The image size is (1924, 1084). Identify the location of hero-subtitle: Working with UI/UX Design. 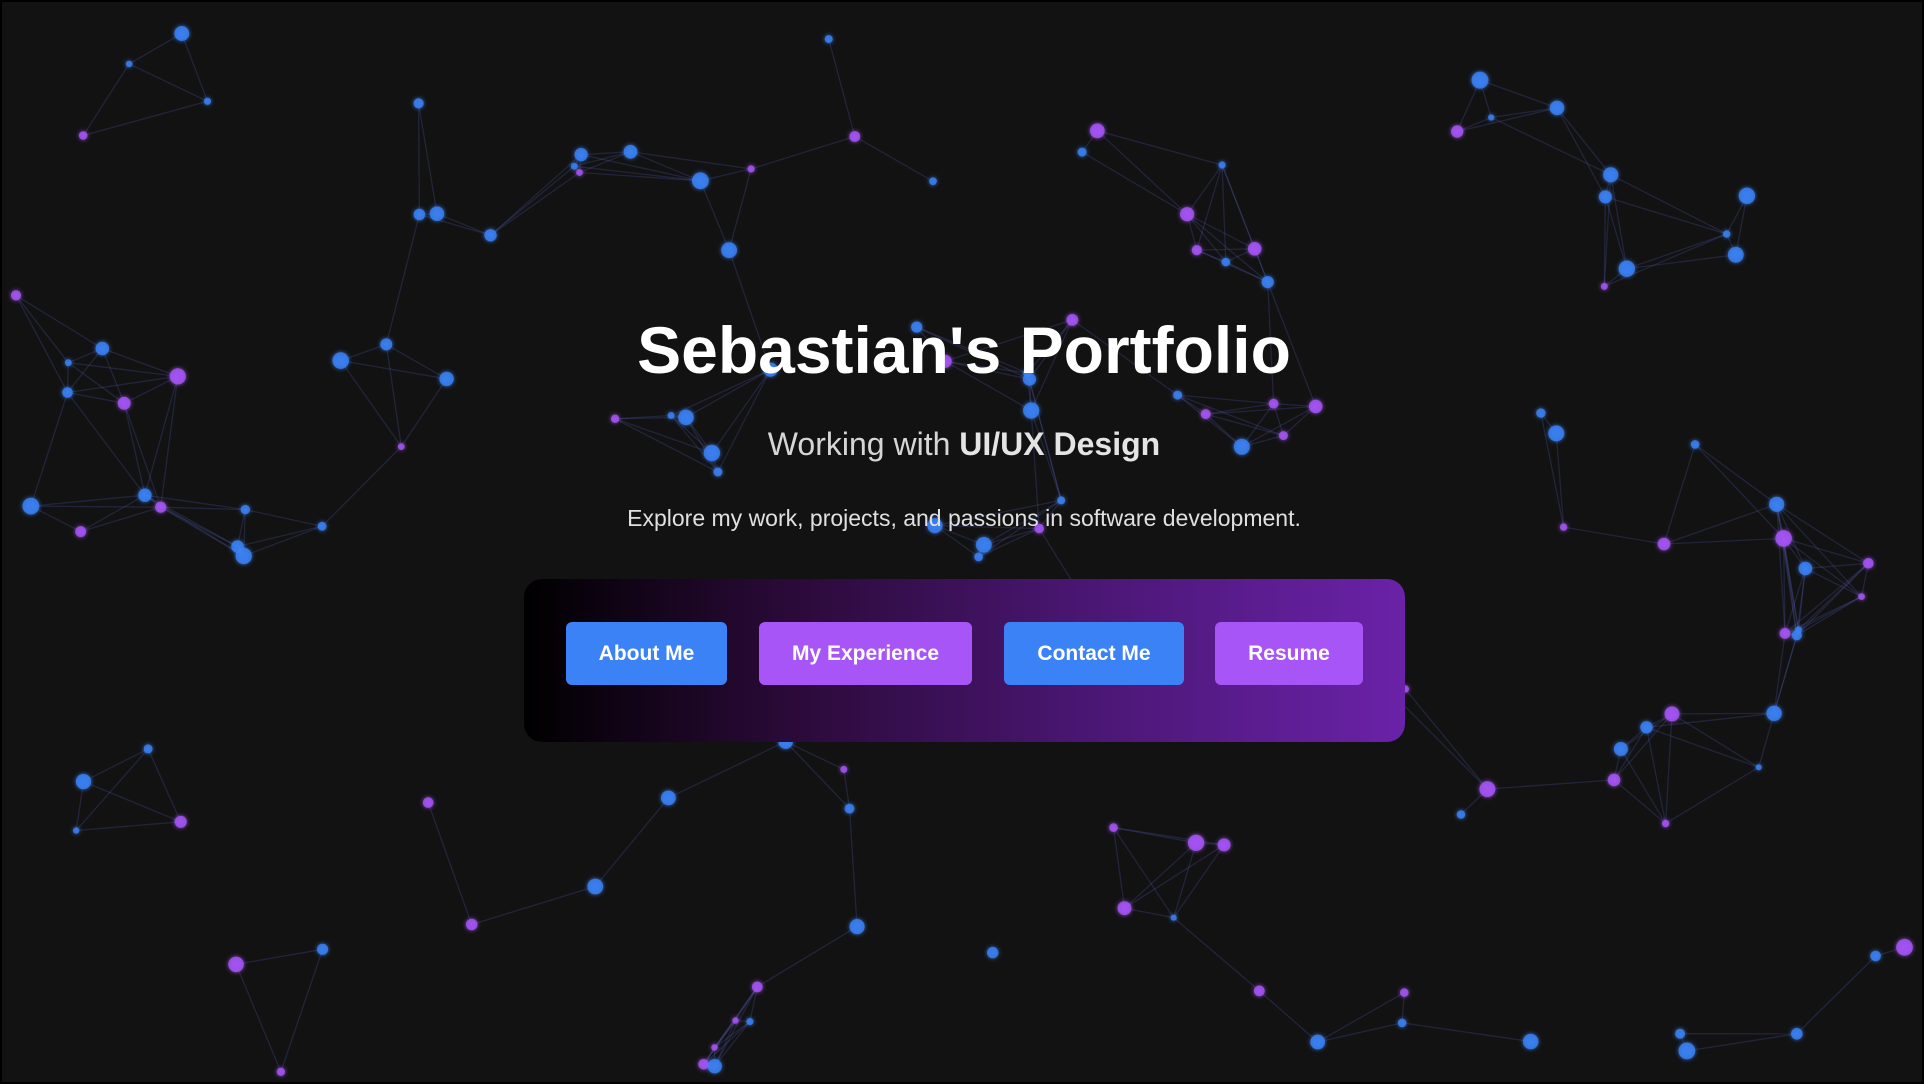
(962, 444).